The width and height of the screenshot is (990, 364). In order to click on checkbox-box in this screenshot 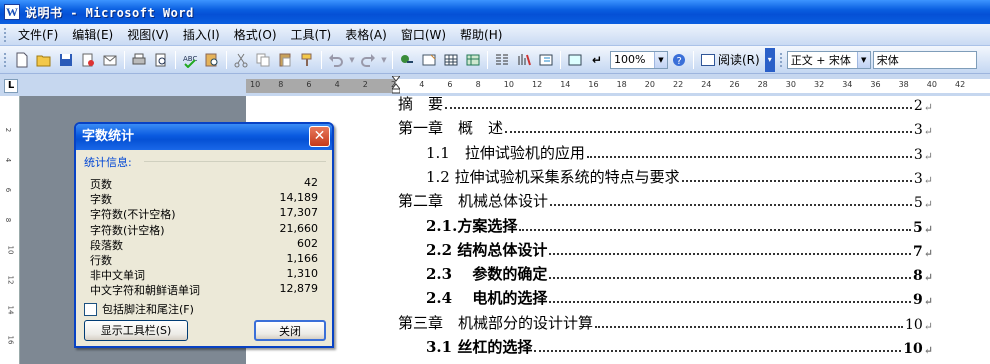, I will do `click(90, 309)`.